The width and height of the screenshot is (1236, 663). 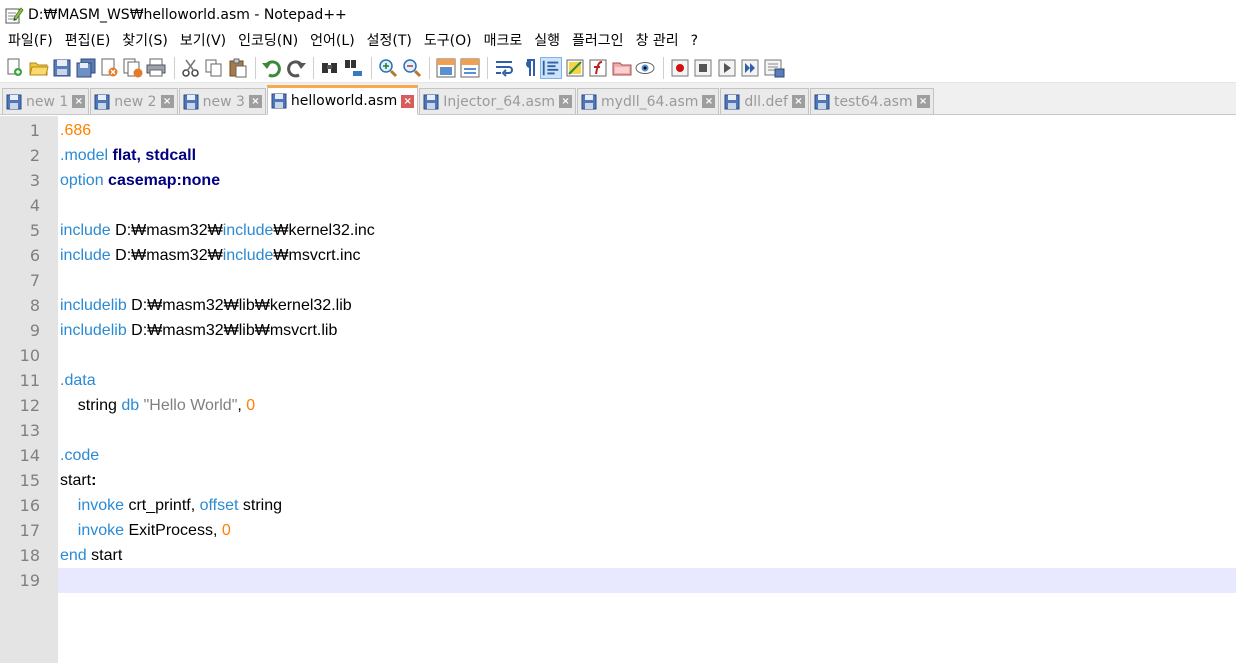 What do you see at coordinates (214, 68) in the screenshot?
I see `copy-icon` at bounding box center [214, 68].